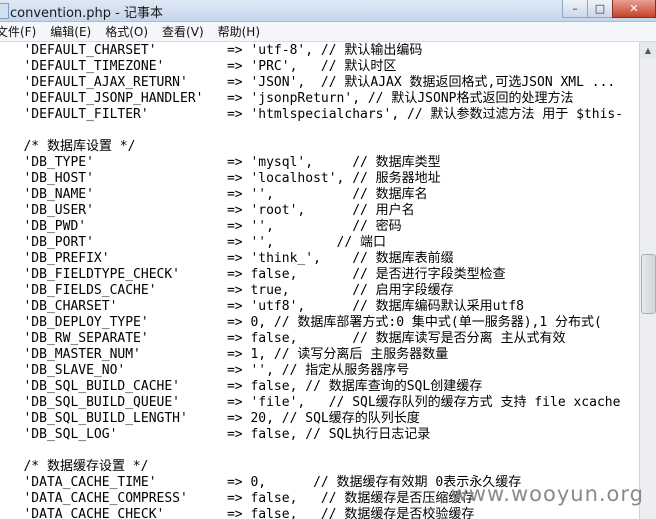 The image size is (656, 519). Describe the element at coordinates (74, 466) in the screenshot. I see `code-line: /* 数据缓存设置 */` at that location.